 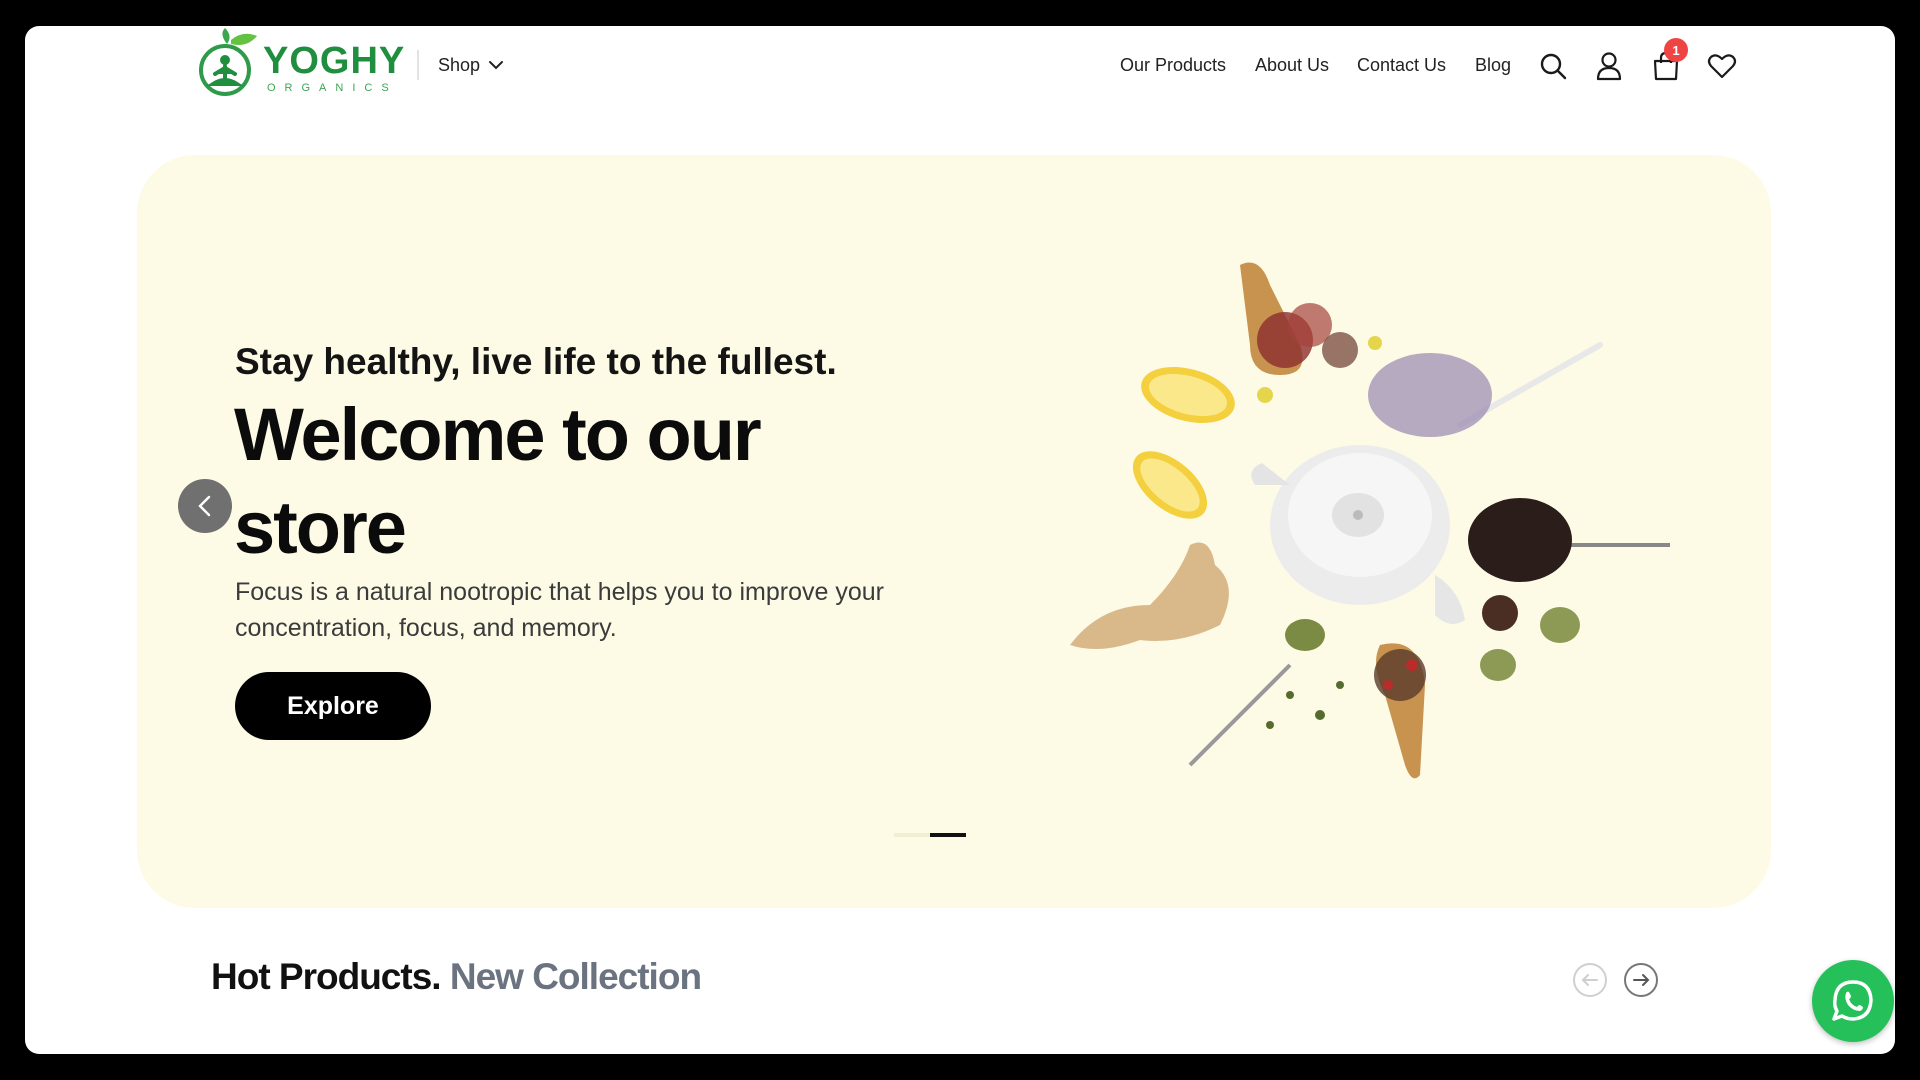 I want to click on shop-dropdown: Shop, so click(x=471, y=65).